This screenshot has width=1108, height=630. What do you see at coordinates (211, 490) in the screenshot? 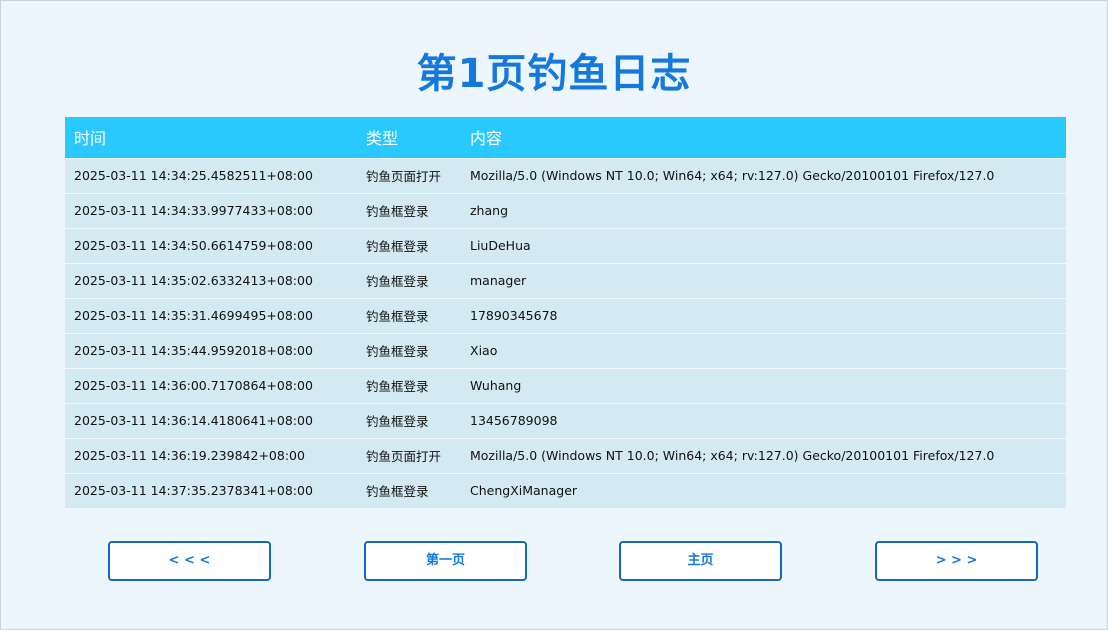
I see `cell-time: 2025-03-11 14:37:35.2378341+08:00` at bounding box center [211, 490].